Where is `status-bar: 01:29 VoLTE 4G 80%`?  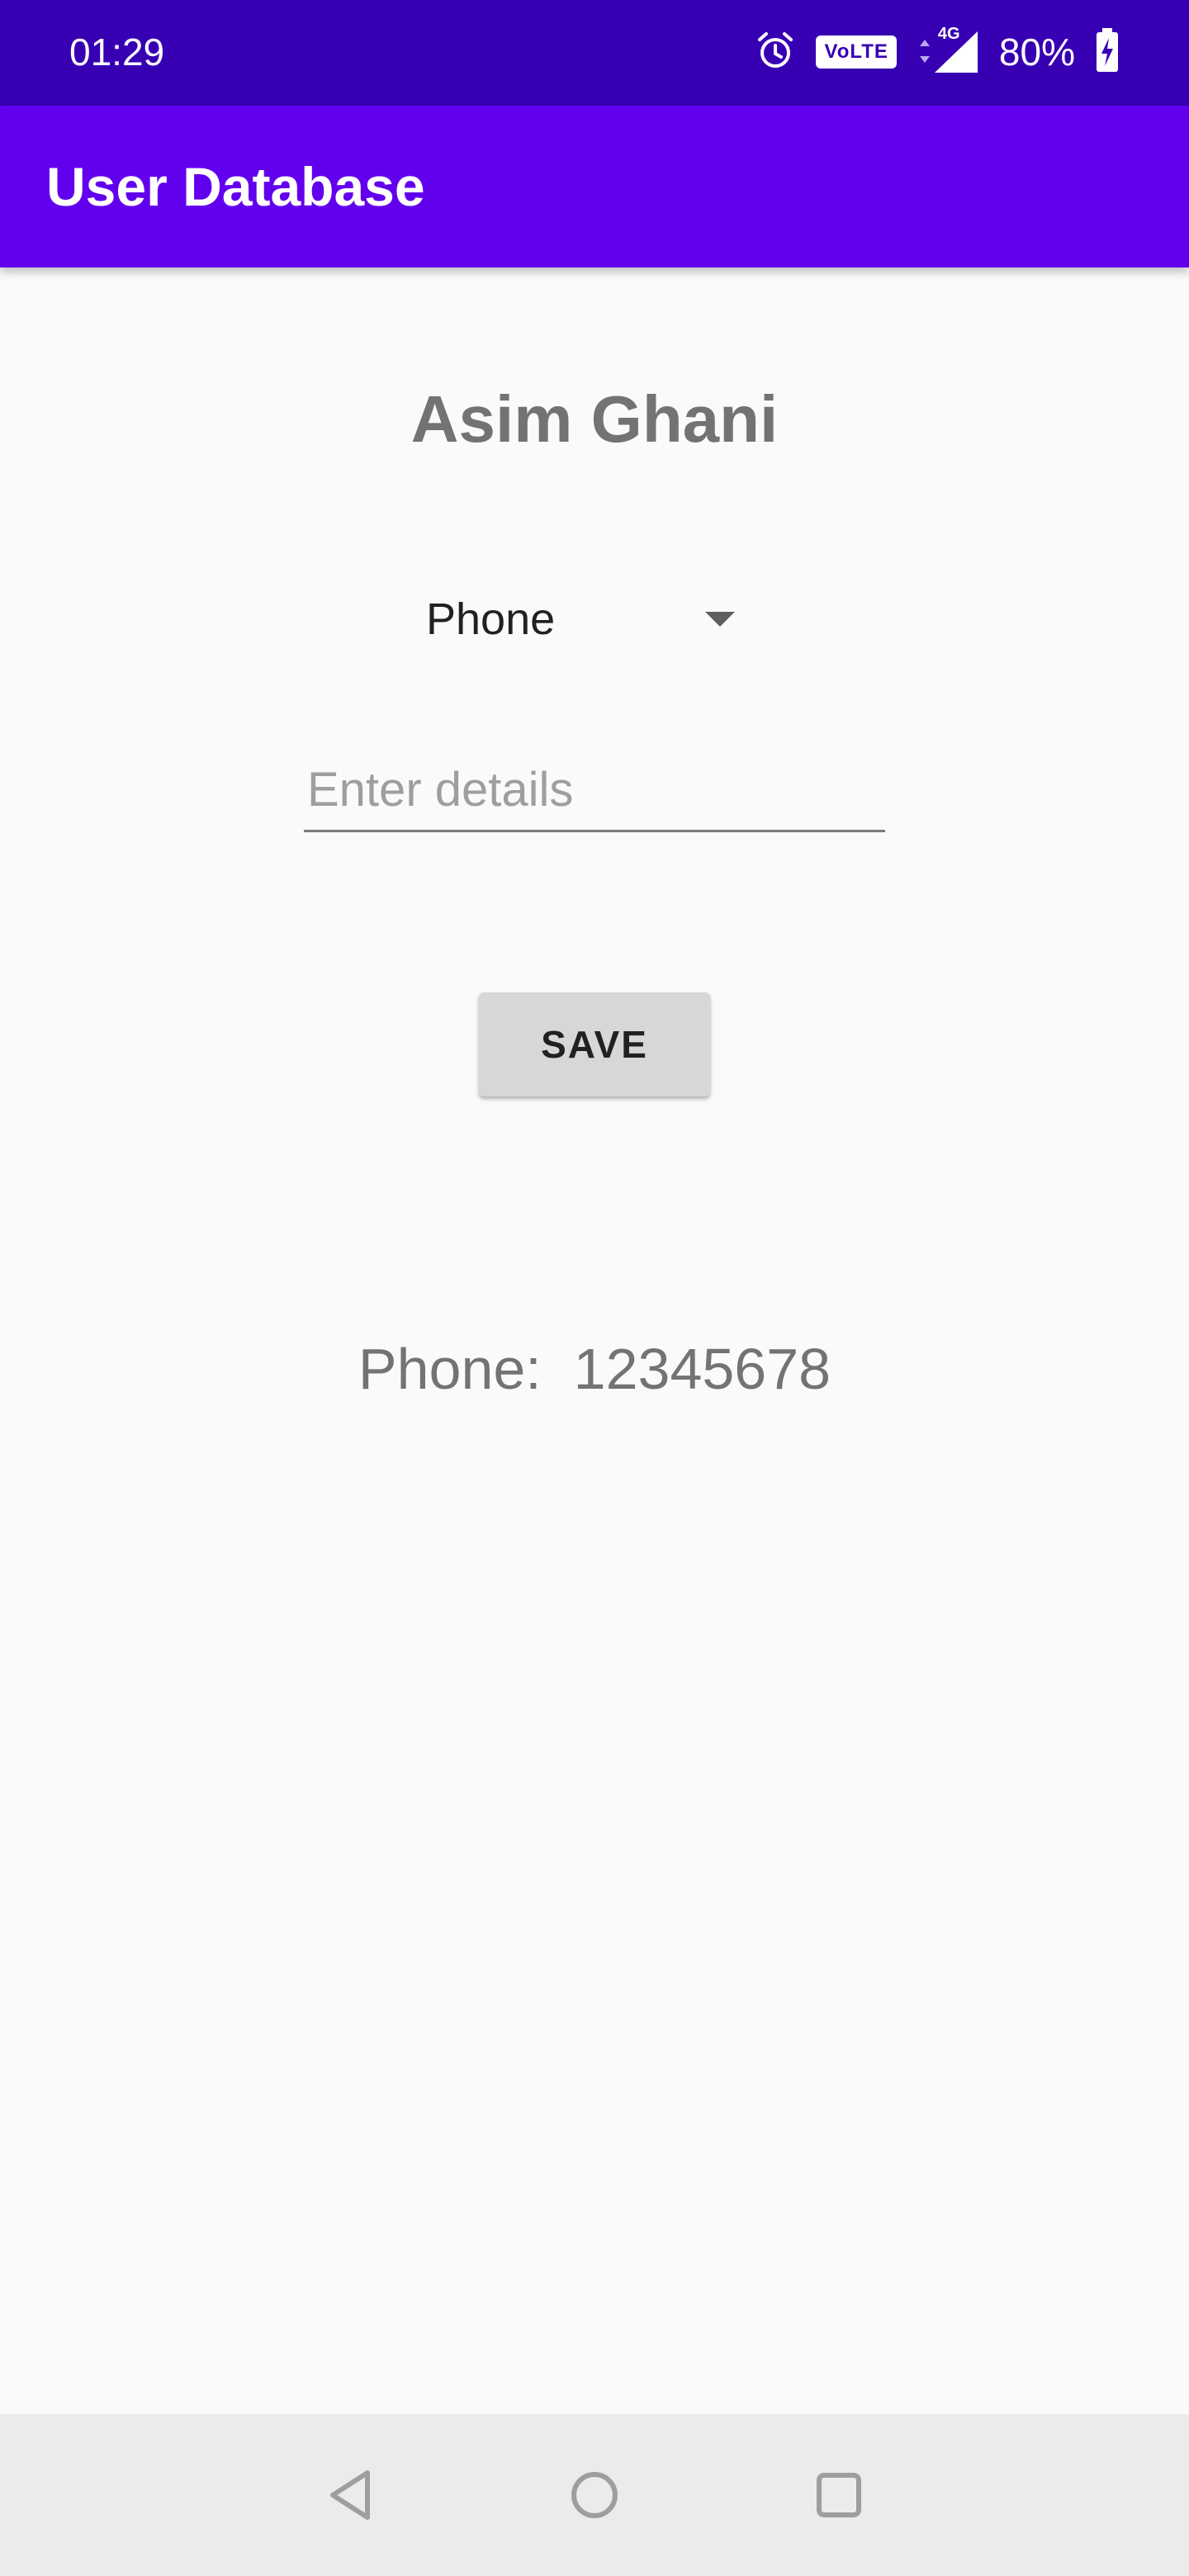
status-bar: 01:29 VoLTE 4G 80% is located at coordinates (594, 53).